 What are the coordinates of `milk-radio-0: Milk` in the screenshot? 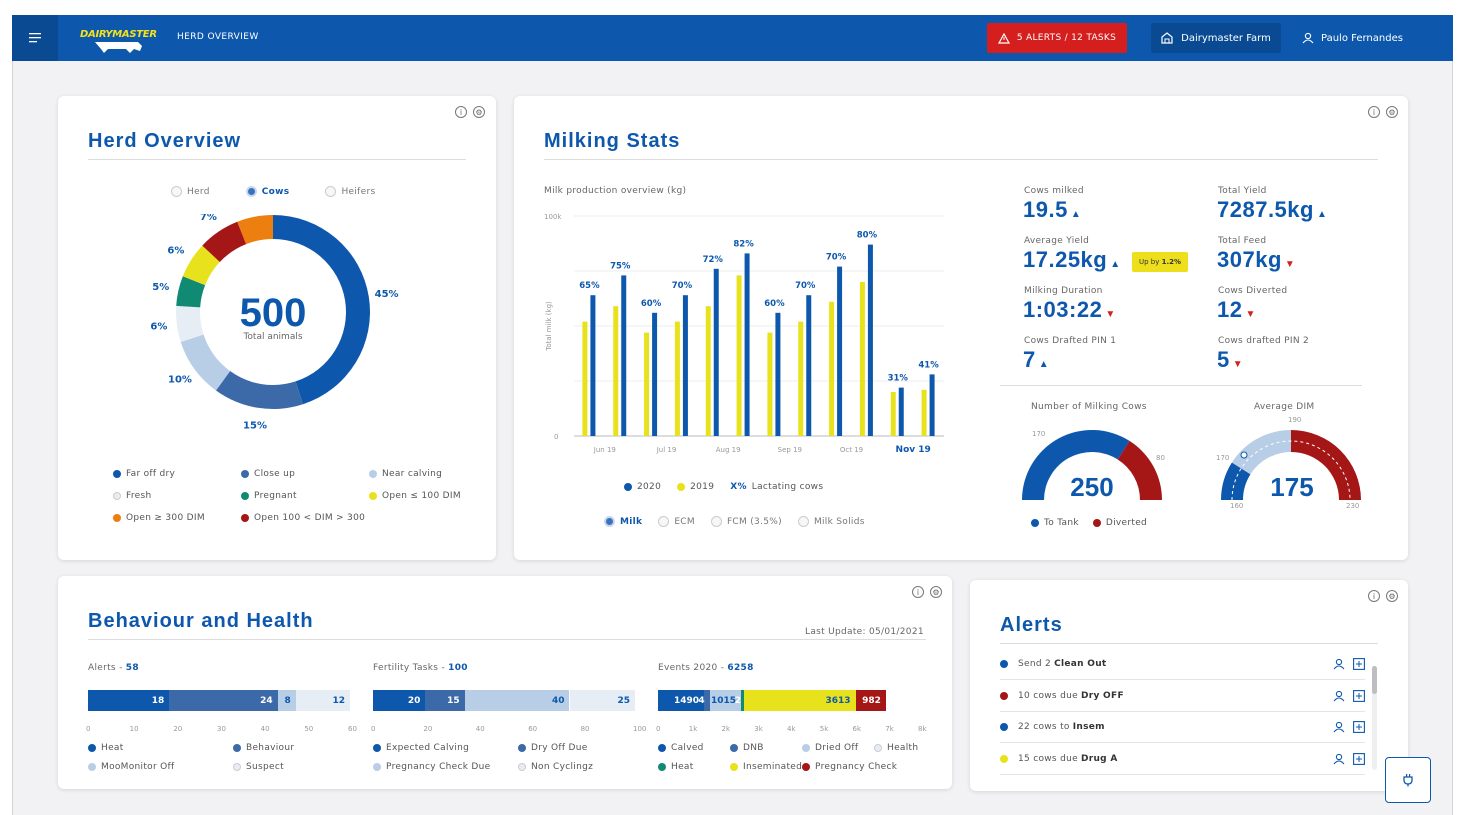 It's located at (623, 521).